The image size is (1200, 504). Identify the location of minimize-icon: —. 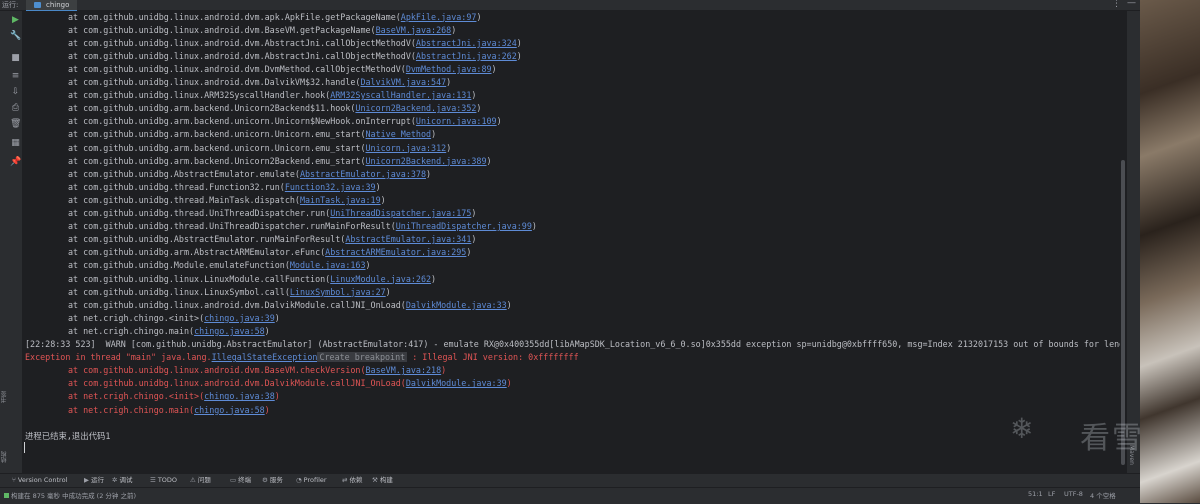
(1131, 4).